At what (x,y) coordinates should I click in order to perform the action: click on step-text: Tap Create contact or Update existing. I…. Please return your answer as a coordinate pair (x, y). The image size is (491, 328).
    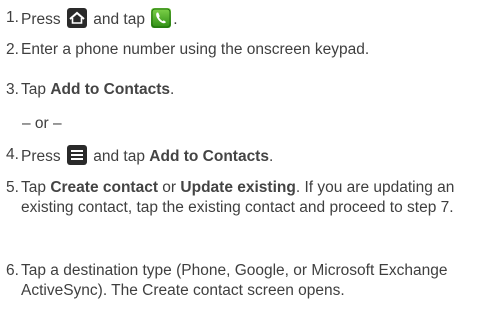
    Looking at the image, I should click on (251, 198).